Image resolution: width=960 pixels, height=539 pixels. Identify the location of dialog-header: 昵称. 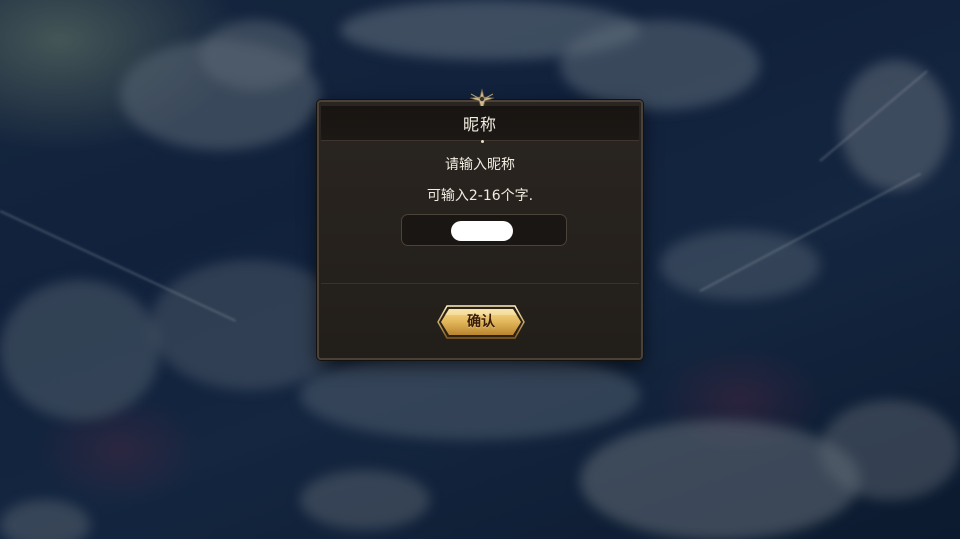
(480, 124).